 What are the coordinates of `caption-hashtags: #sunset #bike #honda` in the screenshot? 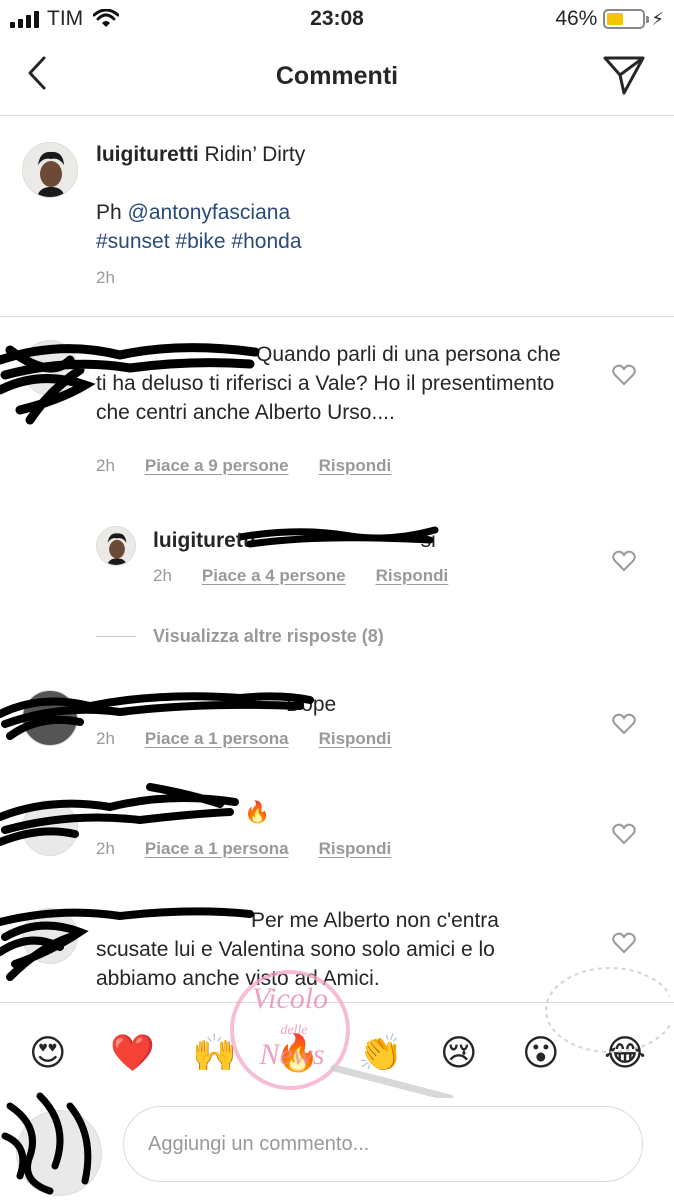 It's located at (366, 241).